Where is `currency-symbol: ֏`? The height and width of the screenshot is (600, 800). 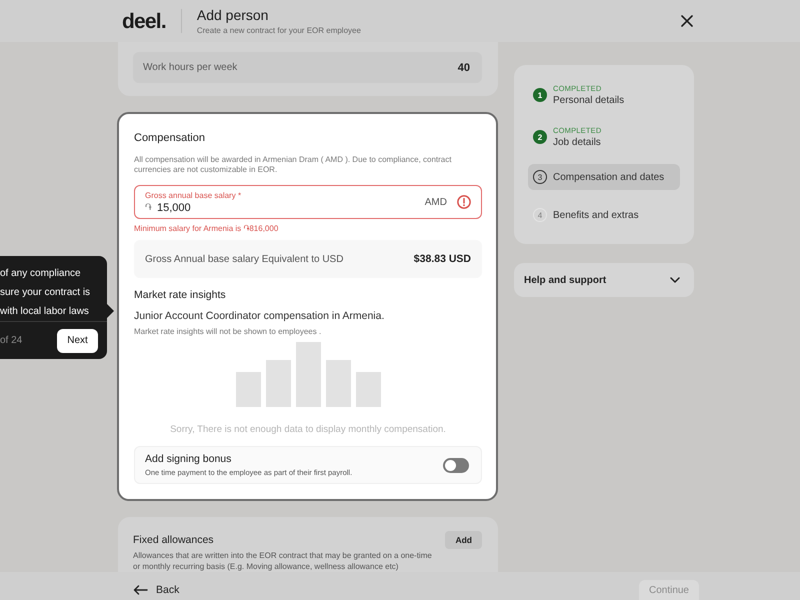 currency-symbol: ֏ is located at coordinates (148, 207).